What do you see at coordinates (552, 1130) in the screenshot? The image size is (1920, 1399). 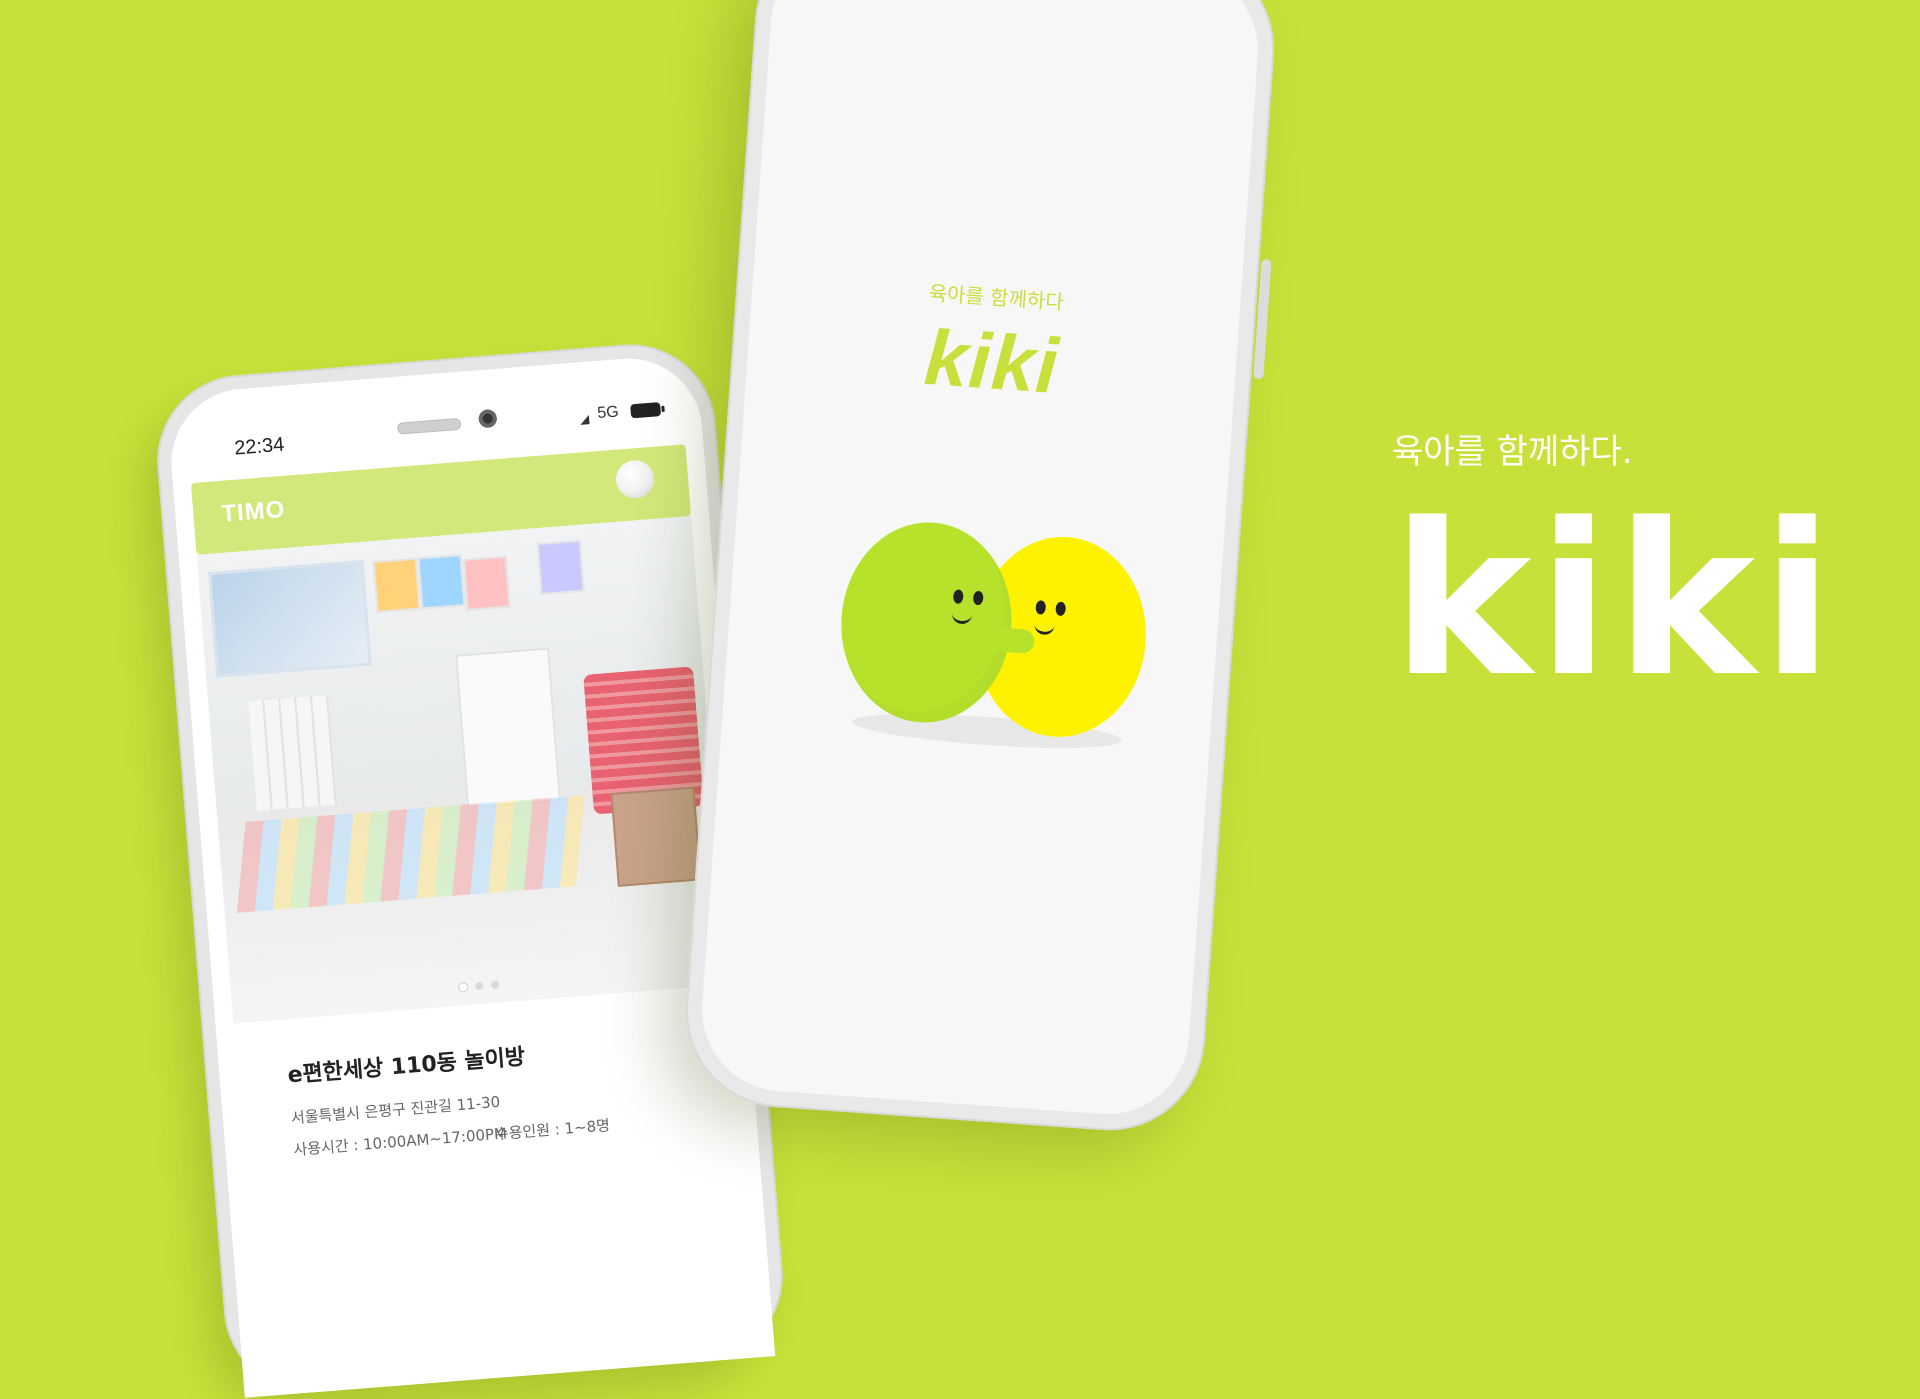 I see `place-capacity: 수용인원 : 1~8명` at bounding box center [552, 1130].